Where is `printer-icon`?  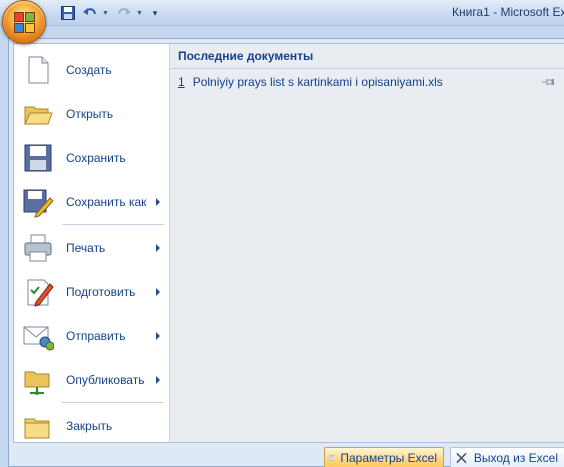 printer-icon is located at coordinates (38, 248).